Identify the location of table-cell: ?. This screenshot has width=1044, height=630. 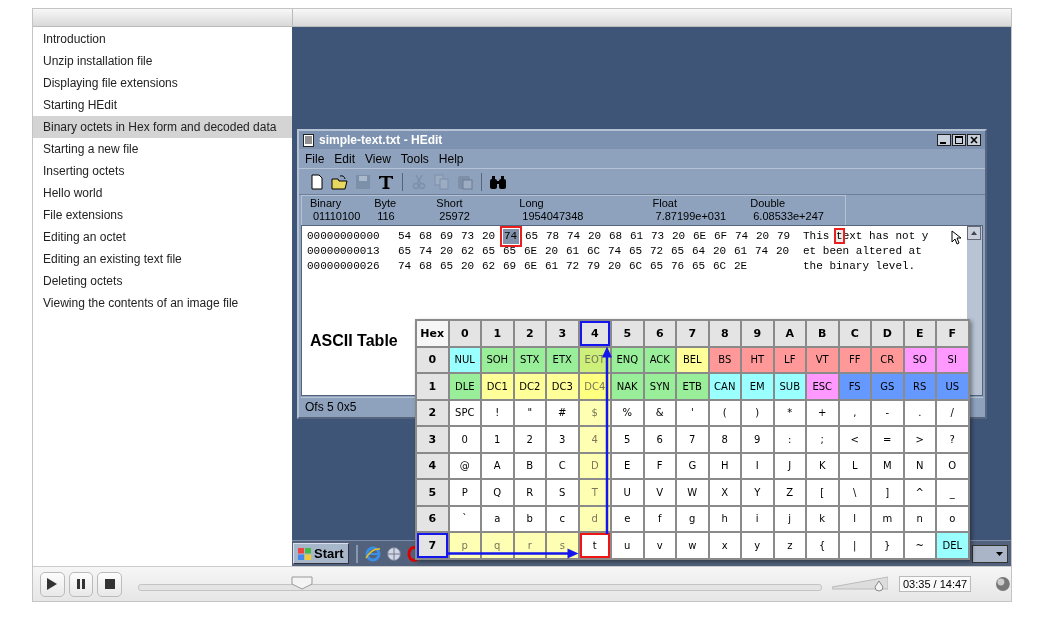
(952, 439).